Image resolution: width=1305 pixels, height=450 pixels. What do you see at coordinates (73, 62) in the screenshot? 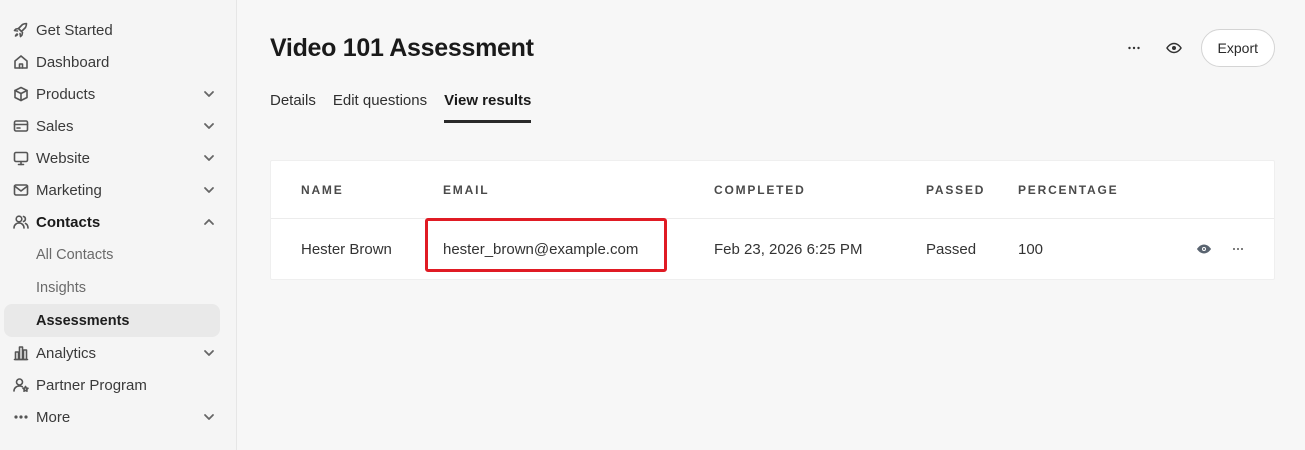
I see `sidebar-item-label: Dashboard` at bounding box center [73, 62].